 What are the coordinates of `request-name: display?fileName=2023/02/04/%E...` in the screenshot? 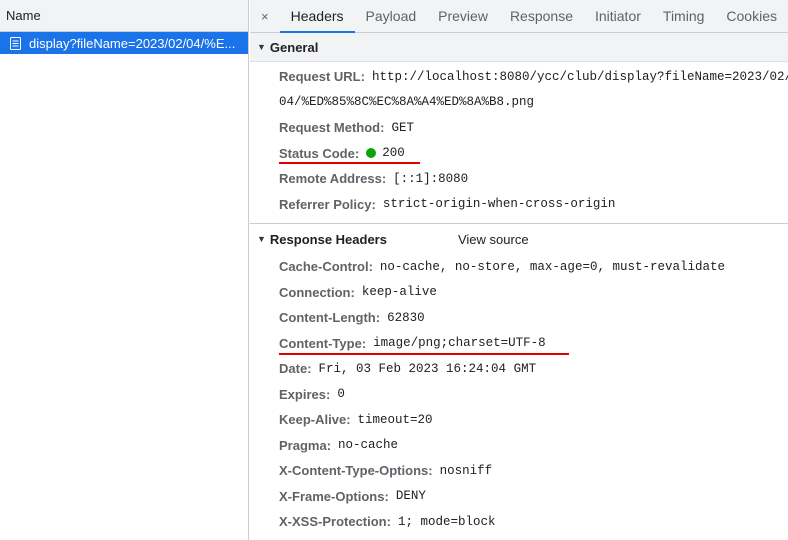 It's located at (132, 43).